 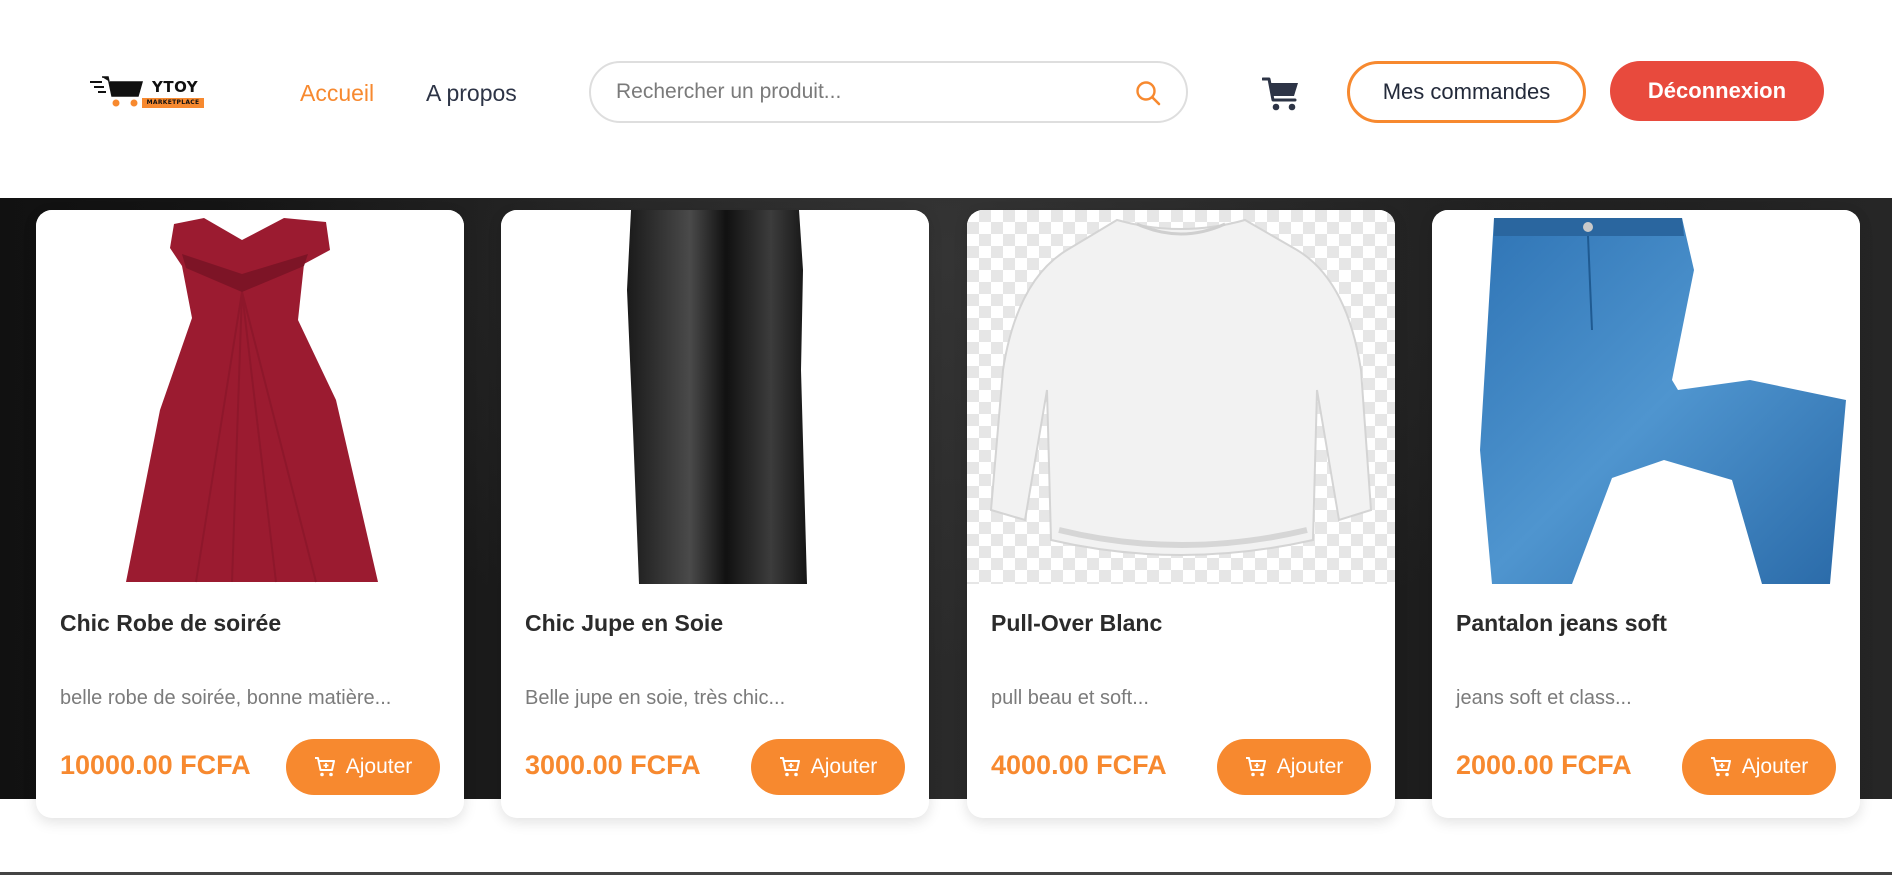 I want to click on product-image-blue-jeans, so click(x=1646, y=397).